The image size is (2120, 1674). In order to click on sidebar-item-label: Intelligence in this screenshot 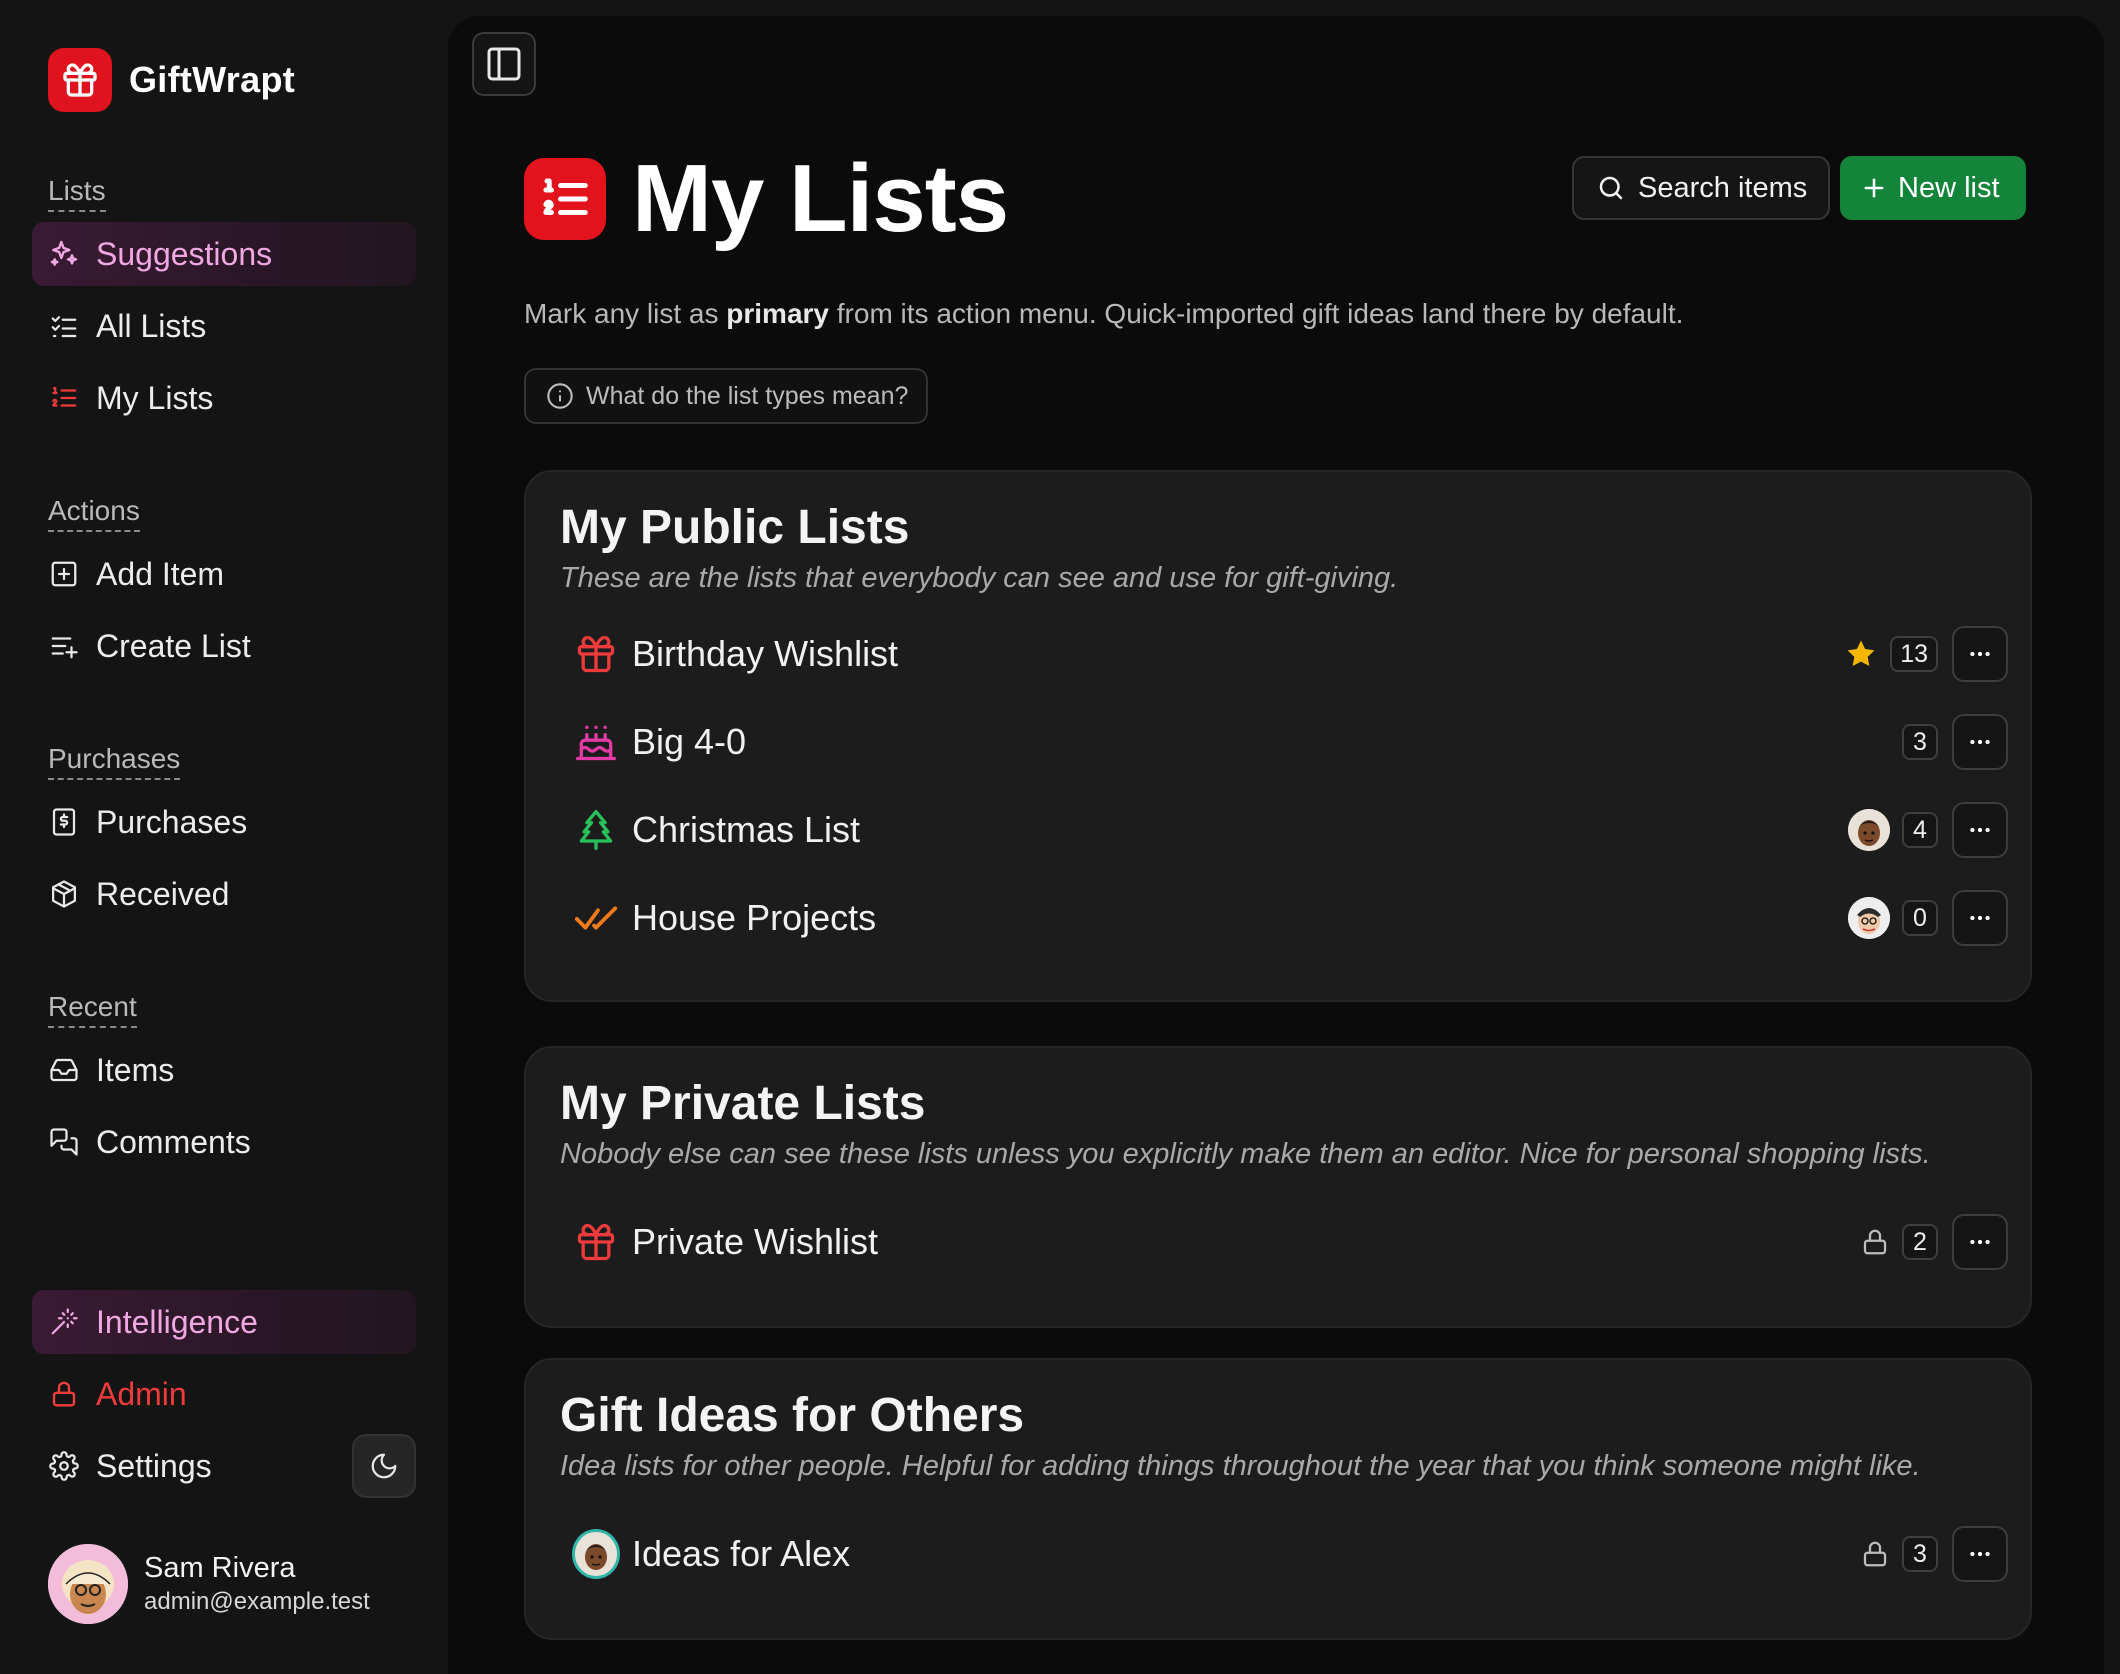, I will do `click(177, 1321)`.